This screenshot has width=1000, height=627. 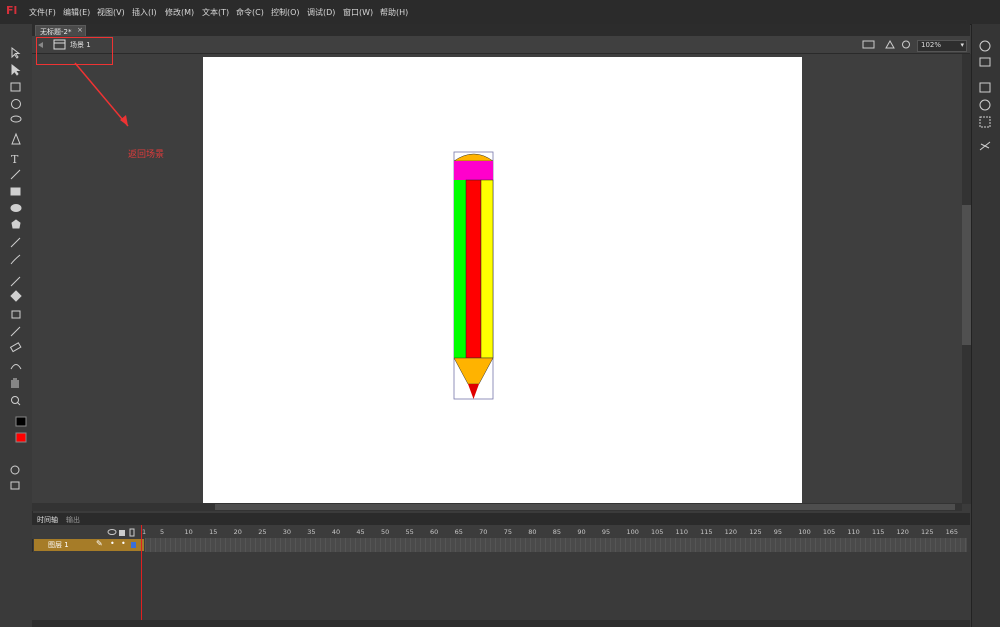 What do you see at coordinates (141, 576) in the screenshot?
I see `playhead` at bounding box center [141, 576].